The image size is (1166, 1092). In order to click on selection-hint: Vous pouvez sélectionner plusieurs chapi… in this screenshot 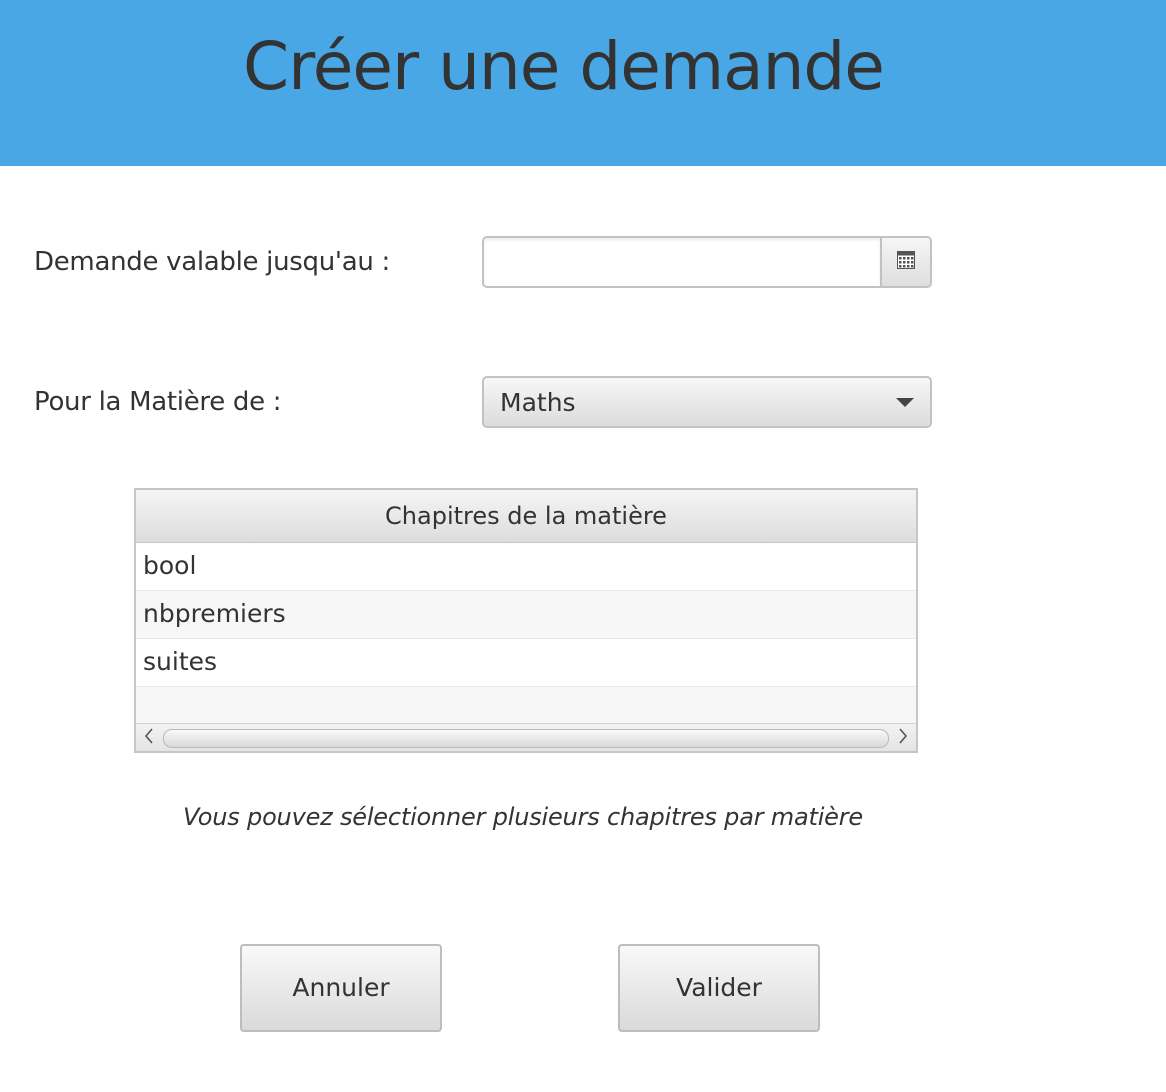, I will do `click(523, 817)`.